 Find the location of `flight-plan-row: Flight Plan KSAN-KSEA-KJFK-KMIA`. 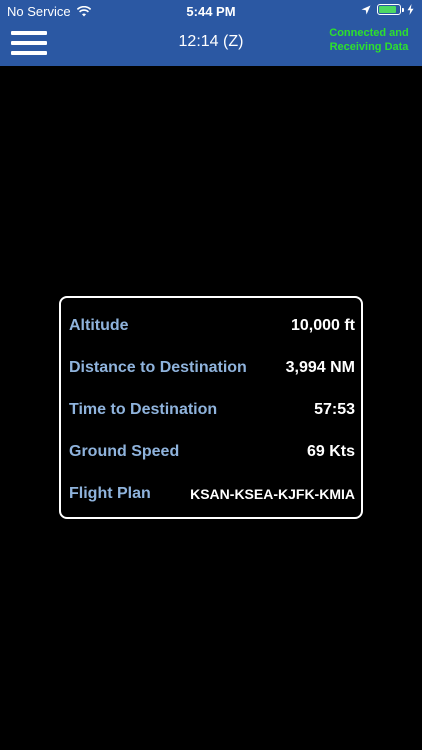

flight-plan-row: Flight Plan KSAN-KSEA-KJFK-KMIA is located at coordinates (212, 494).